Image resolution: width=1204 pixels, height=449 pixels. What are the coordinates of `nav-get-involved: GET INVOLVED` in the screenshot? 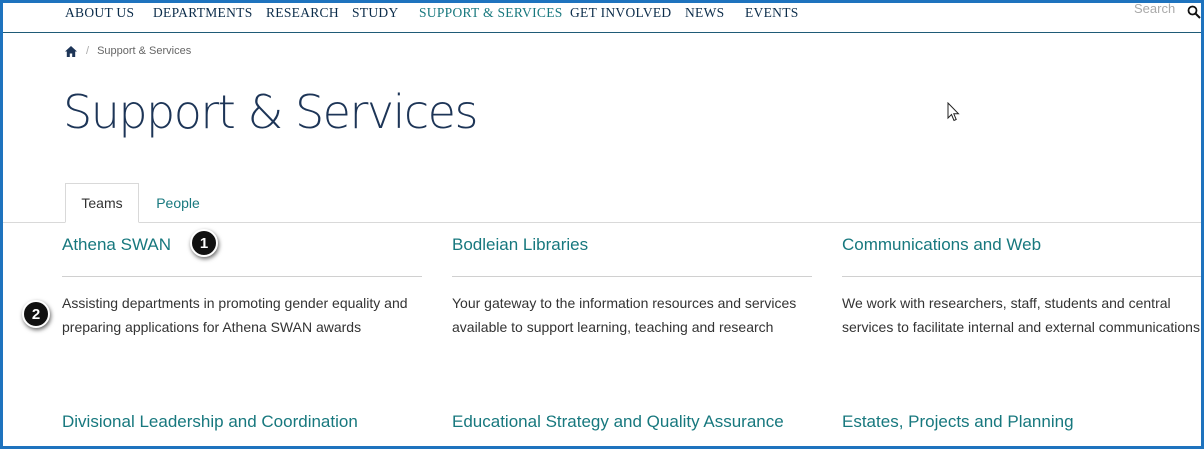 It's located at (620, 13).